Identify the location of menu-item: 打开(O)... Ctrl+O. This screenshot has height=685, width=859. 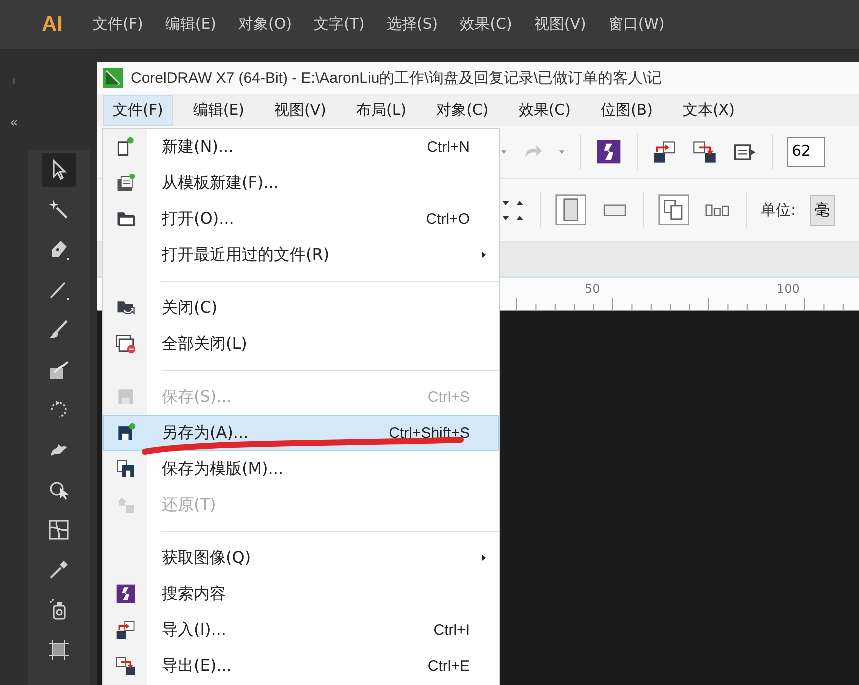
(301, 219).